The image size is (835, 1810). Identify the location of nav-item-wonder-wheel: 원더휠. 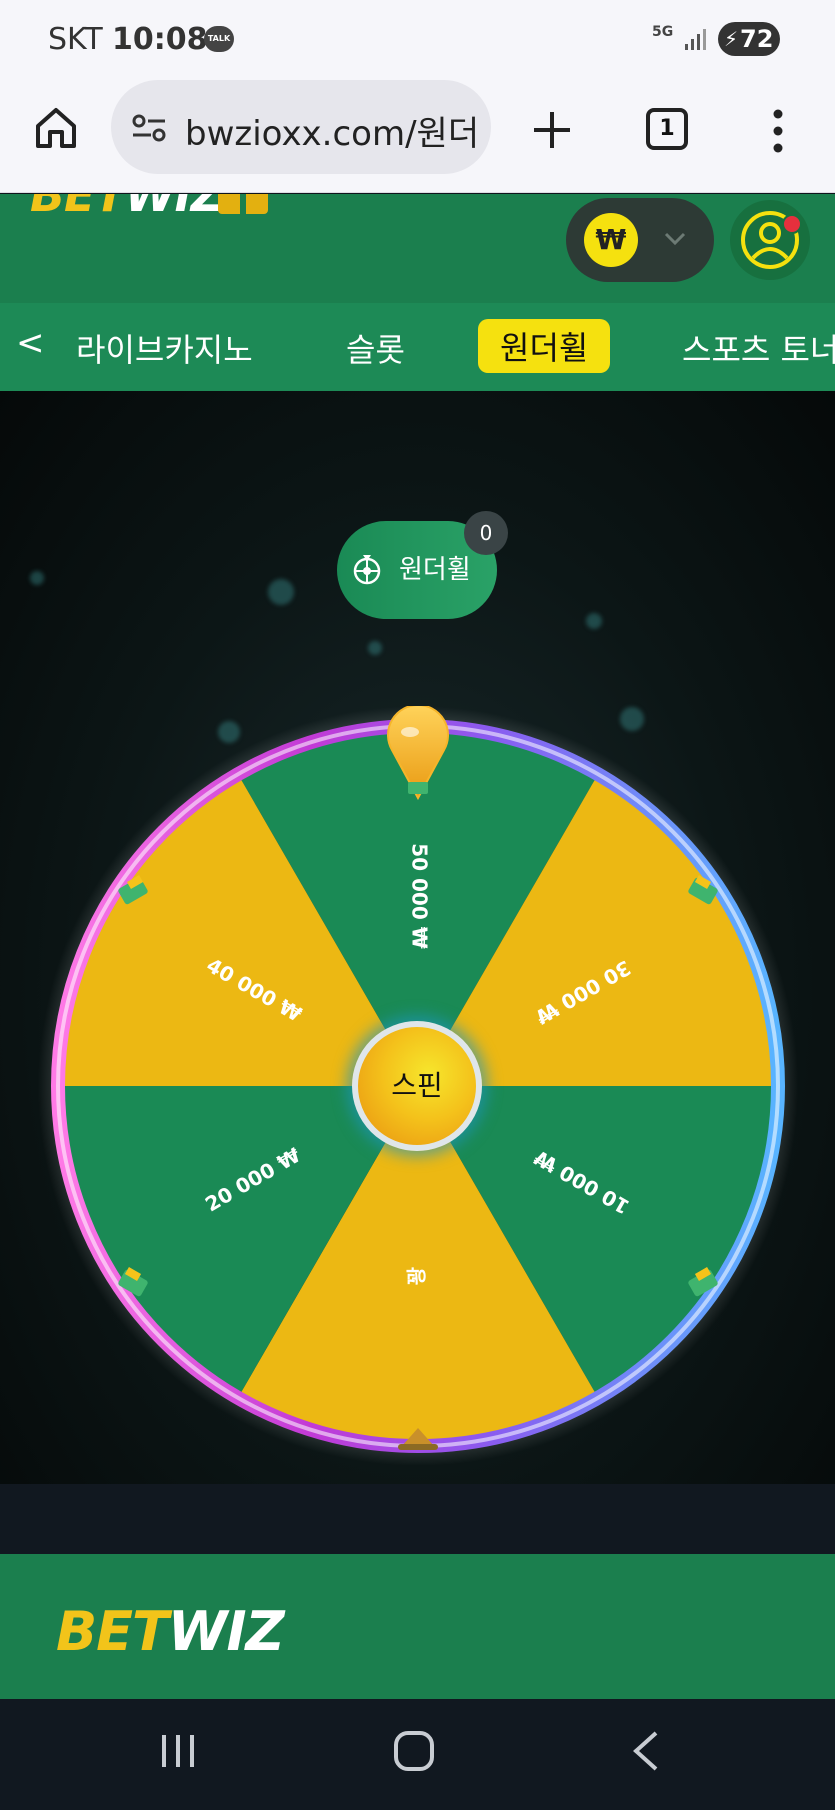
(544, 346).